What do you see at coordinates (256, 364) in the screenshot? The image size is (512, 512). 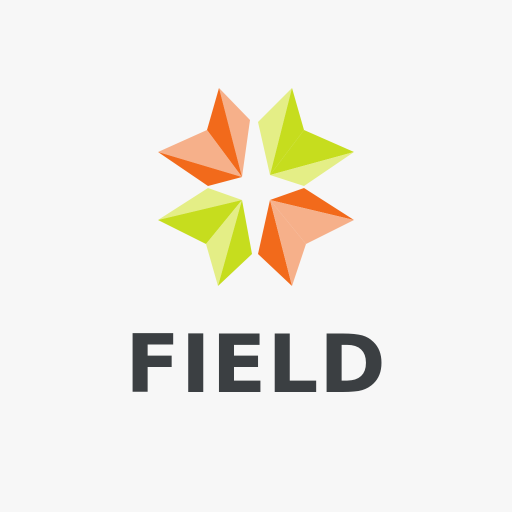 I see `brand-wordmark: FIELD` at bounding box center [256, 364].